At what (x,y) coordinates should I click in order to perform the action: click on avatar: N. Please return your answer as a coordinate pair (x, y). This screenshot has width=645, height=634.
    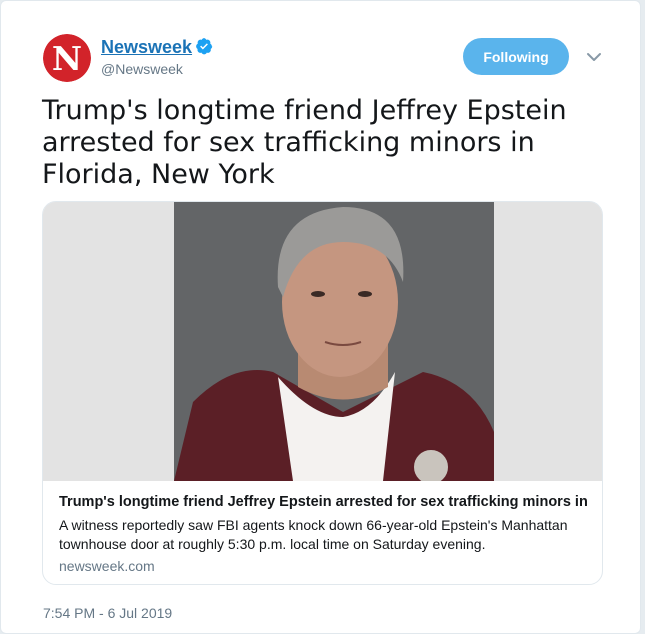
    Looking at the image, I should click on (67, 58).